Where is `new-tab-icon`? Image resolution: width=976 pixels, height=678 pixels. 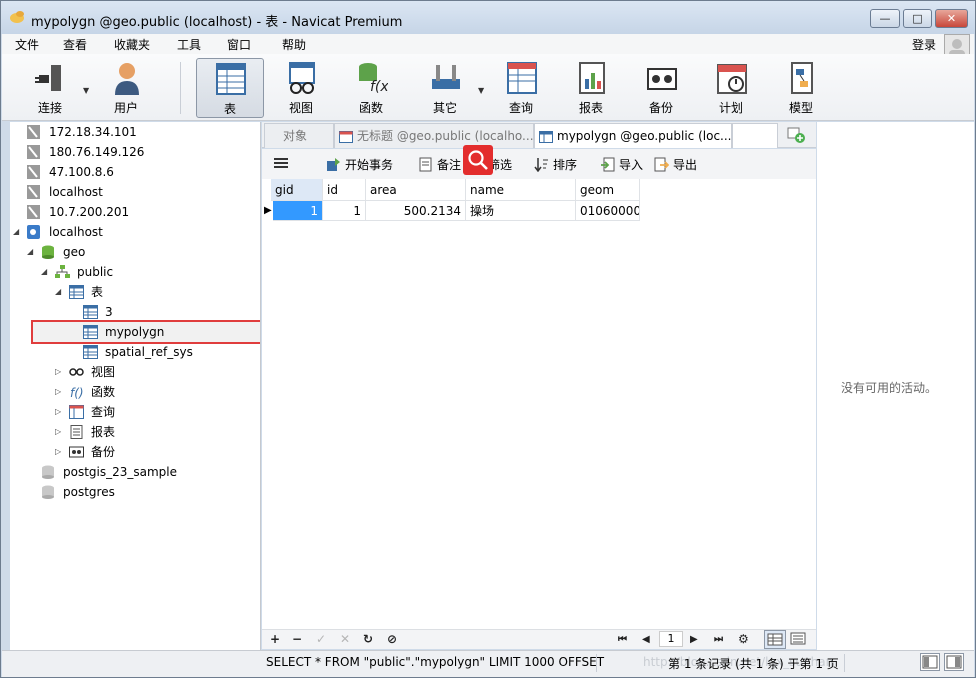
new-tab-icon is located at coordinates (796, 135).